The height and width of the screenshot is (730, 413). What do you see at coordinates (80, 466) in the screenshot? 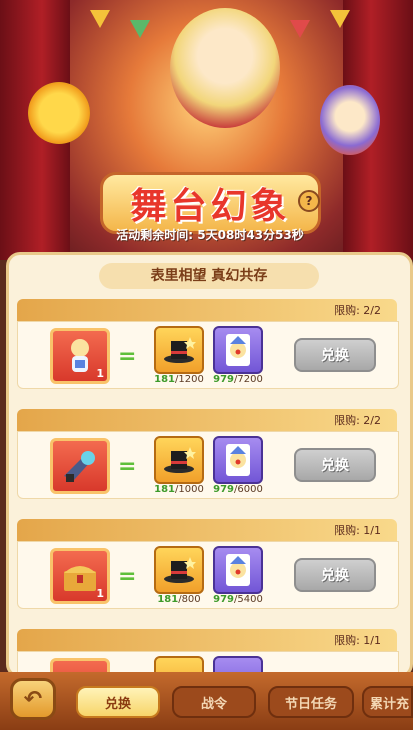
I see `weapon-reward-icon` at bounding box center [80, 466].